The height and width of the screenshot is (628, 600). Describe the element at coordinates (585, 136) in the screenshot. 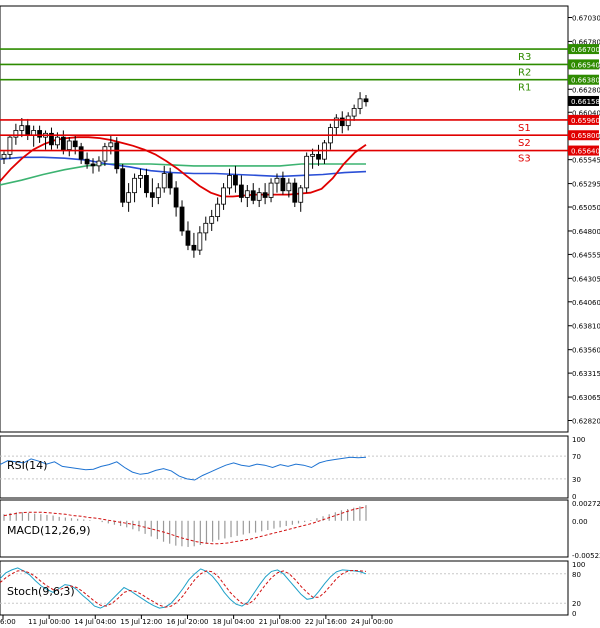

I see `level-price-label: 0.65800` at that location.